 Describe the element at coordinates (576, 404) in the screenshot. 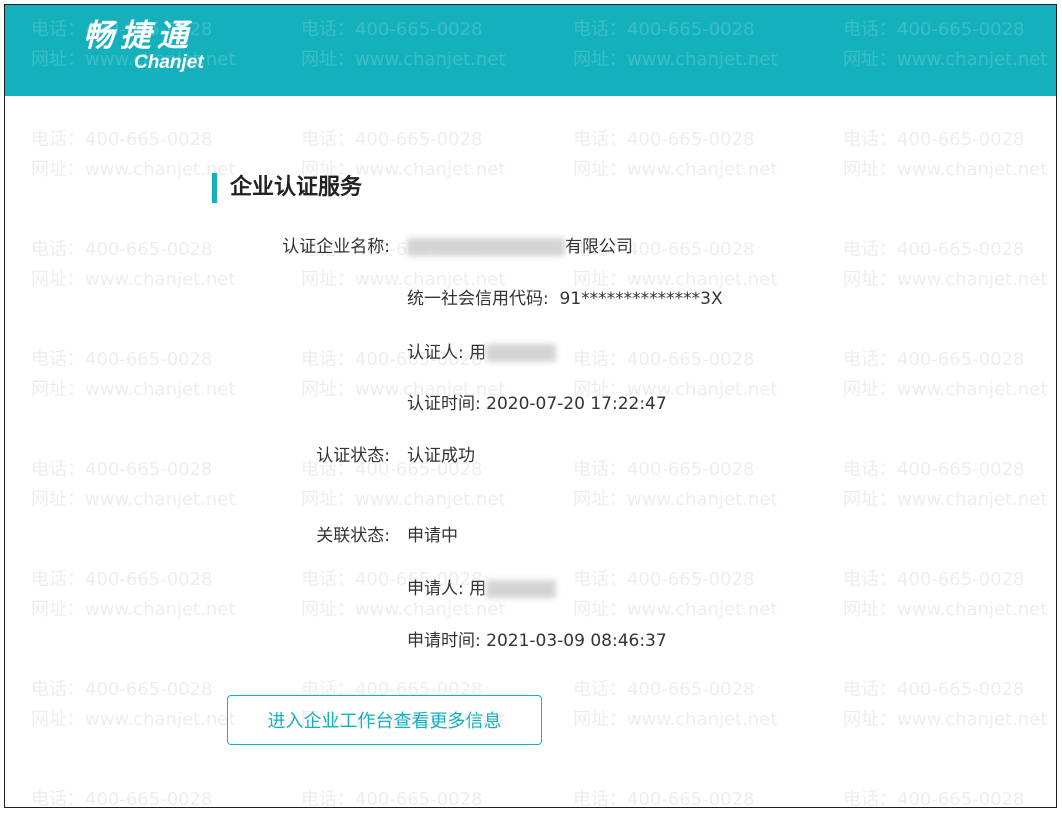

I see `cert-time-value: 2020-07-20 17:22:47` at that location.